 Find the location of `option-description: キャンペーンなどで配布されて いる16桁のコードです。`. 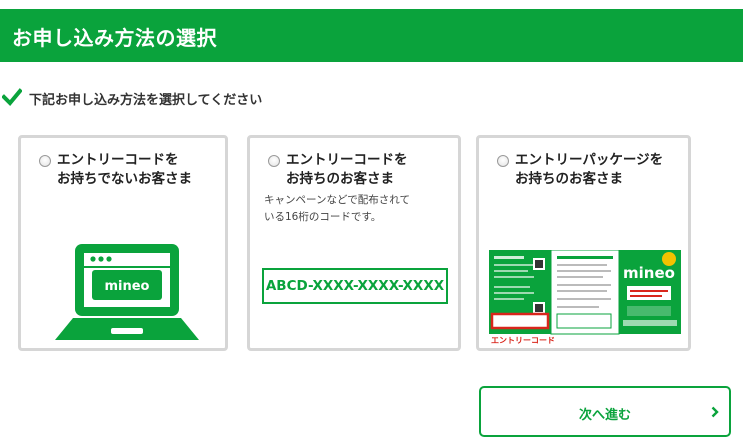

option-description: キャンペーンなどで配布されて いる16桁のコードです。 is located at coordinates (337, 209).